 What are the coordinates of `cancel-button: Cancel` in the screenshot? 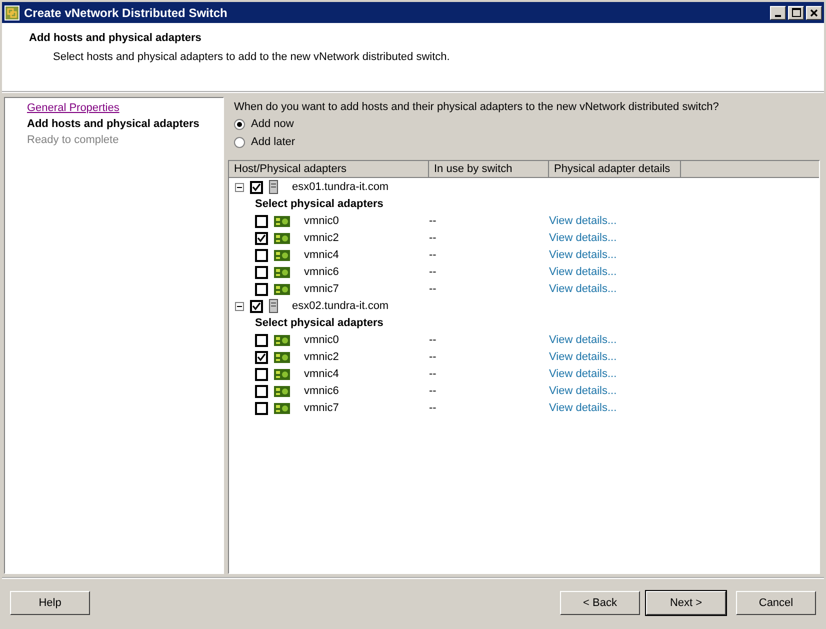 It's located at (776, 603).